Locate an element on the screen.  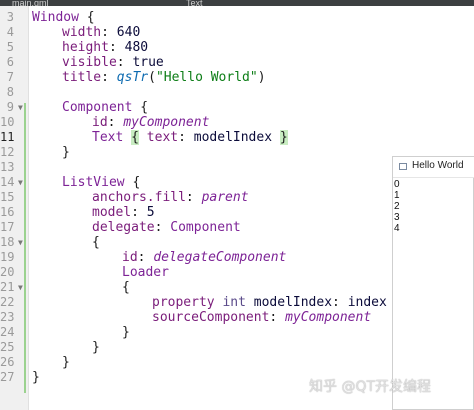
code-line-21: { is located at coordinates (126, 287).